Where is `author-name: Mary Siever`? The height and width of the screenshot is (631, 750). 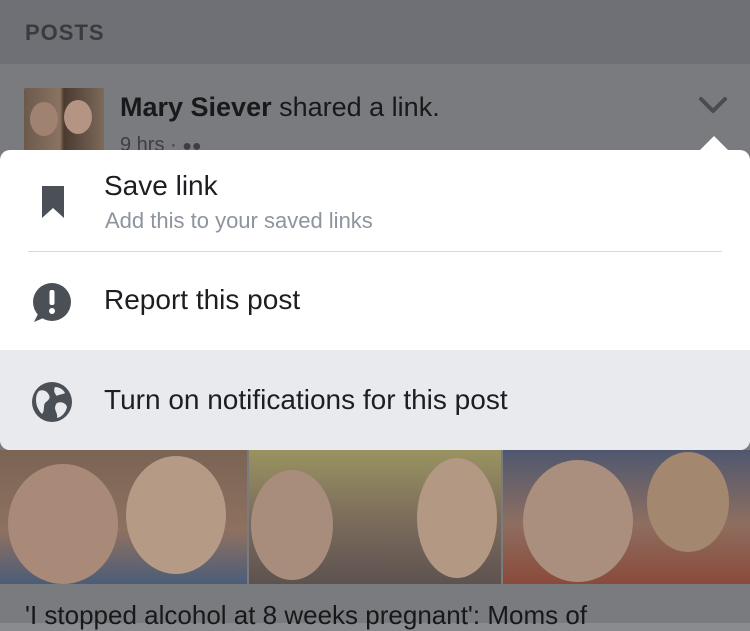 author-name: Mary Siever is located at coordinates (196, 107).